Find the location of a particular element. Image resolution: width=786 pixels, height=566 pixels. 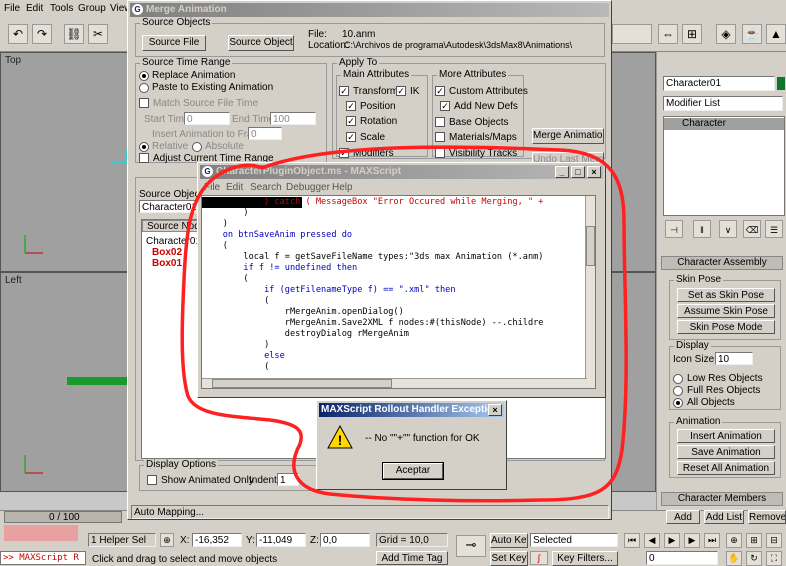

absolute-radio is located at coordinates (197, 147).